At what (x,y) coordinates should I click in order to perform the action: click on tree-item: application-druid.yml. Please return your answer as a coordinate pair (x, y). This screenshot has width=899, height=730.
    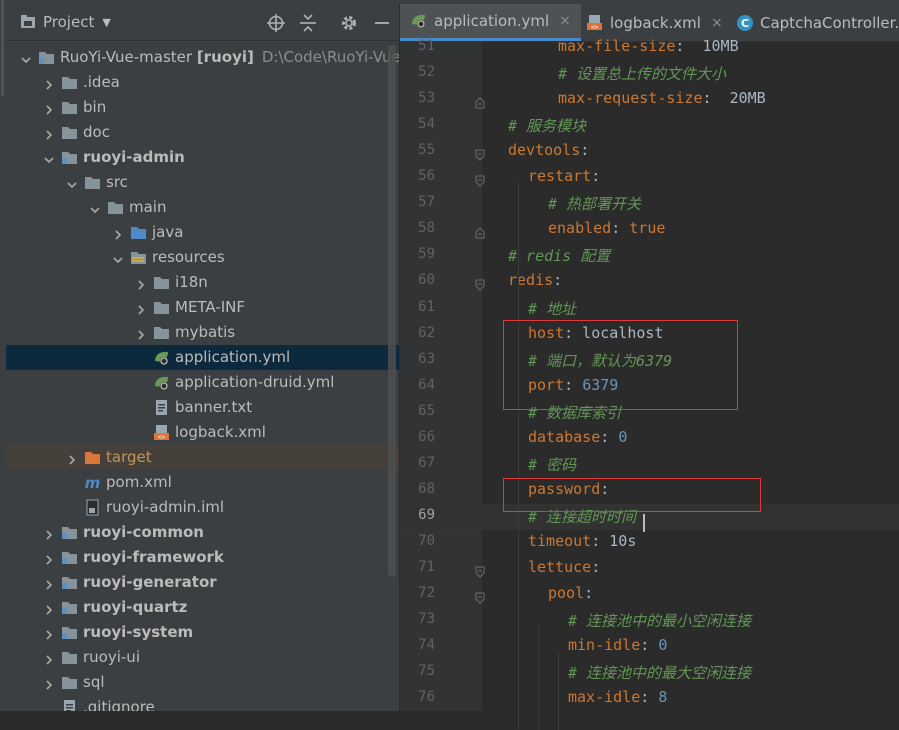
    Looking at the image, I should click on (202, 382).